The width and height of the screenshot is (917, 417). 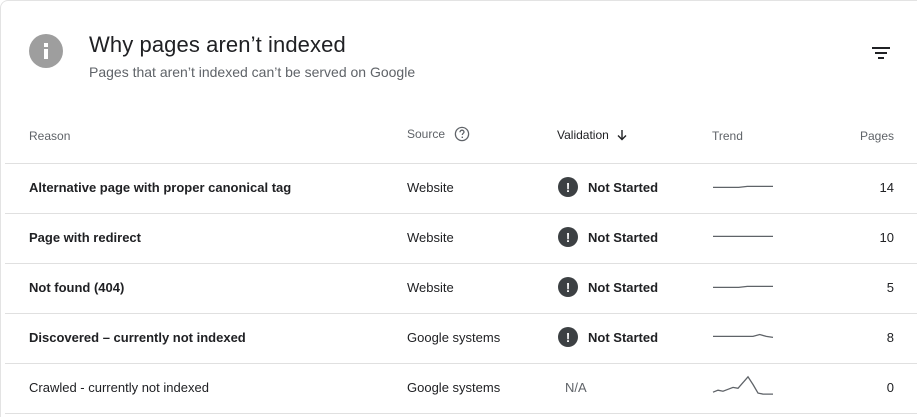 I want to click on filter-button, so click(x=881, y=53).